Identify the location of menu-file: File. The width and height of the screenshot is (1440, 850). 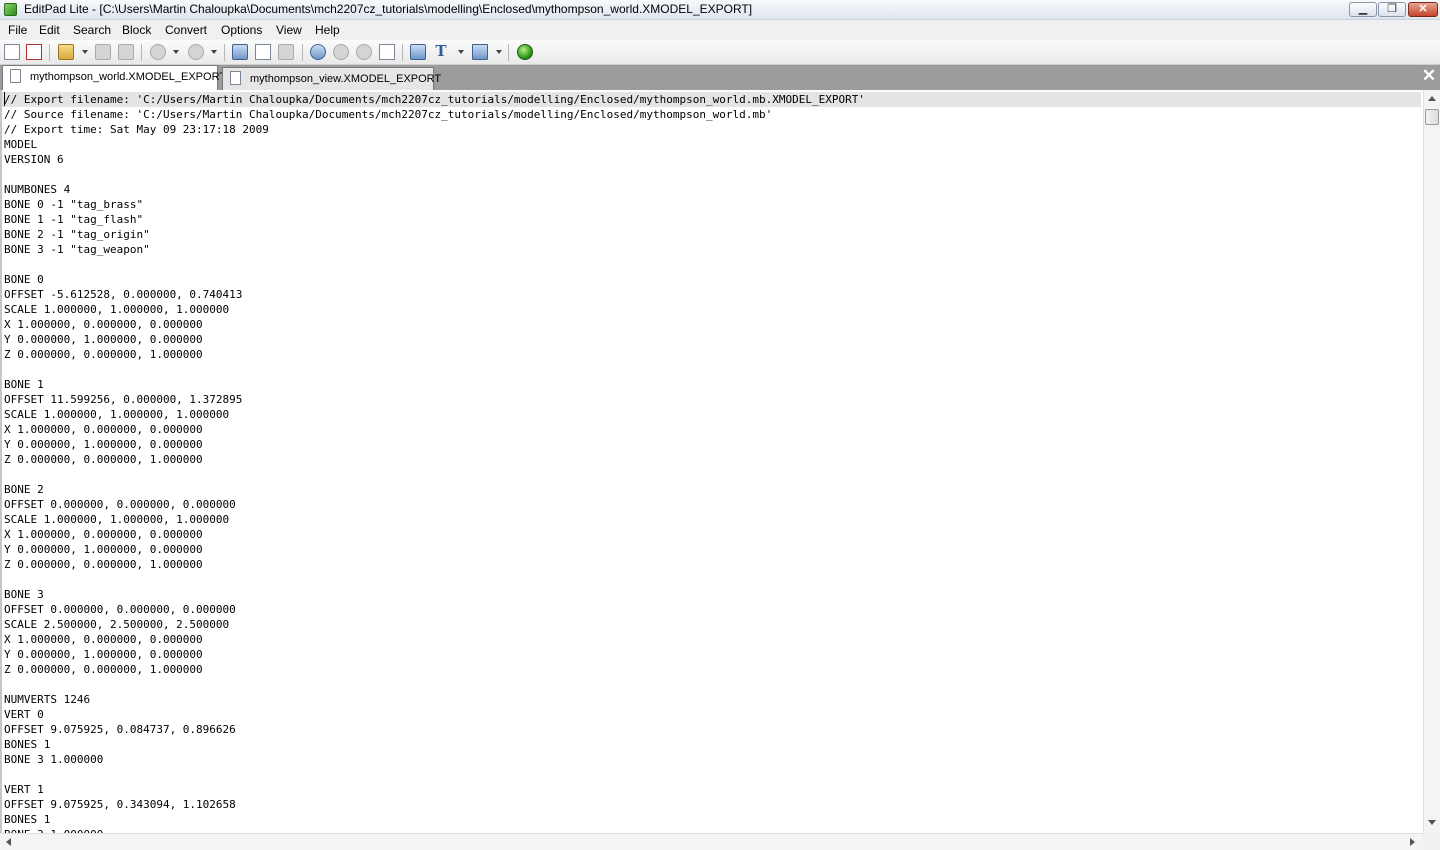
(17, 30).